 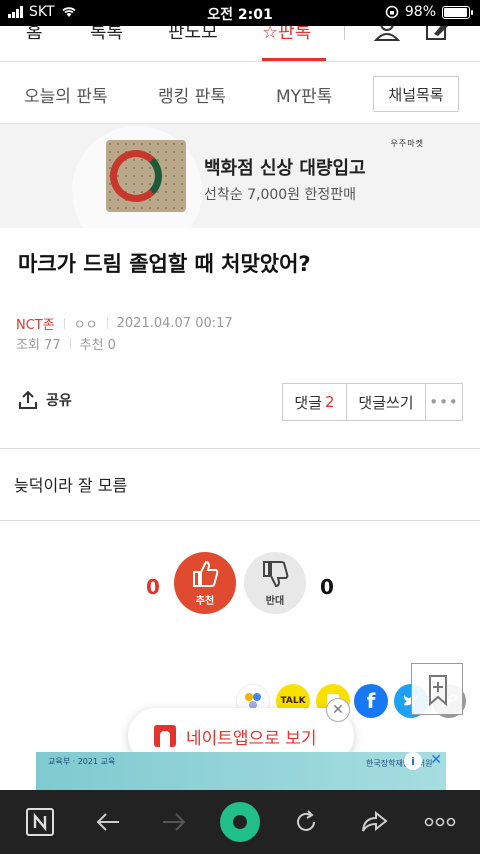 What do you see at coordinates (330, 402) in the screenshot?
I see `comment-count: 2` at bounding box center [330, 402].